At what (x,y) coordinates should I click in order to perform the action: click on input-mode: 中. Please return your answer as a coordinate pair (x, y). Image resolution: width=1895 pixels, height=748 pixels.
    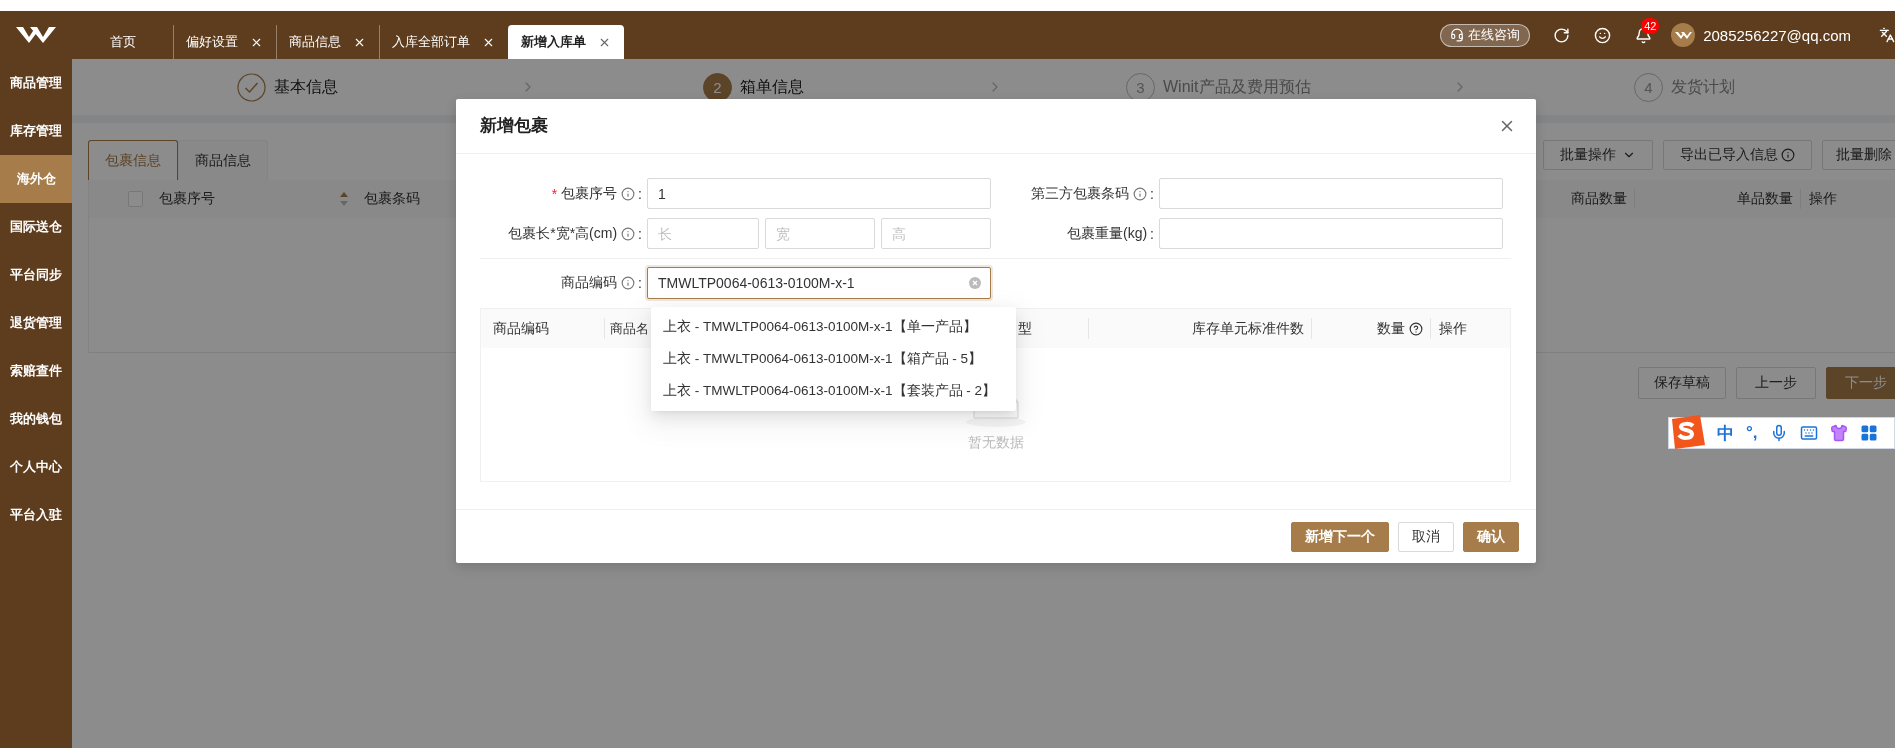
    Looking at the image, I should click on (1725, 433).